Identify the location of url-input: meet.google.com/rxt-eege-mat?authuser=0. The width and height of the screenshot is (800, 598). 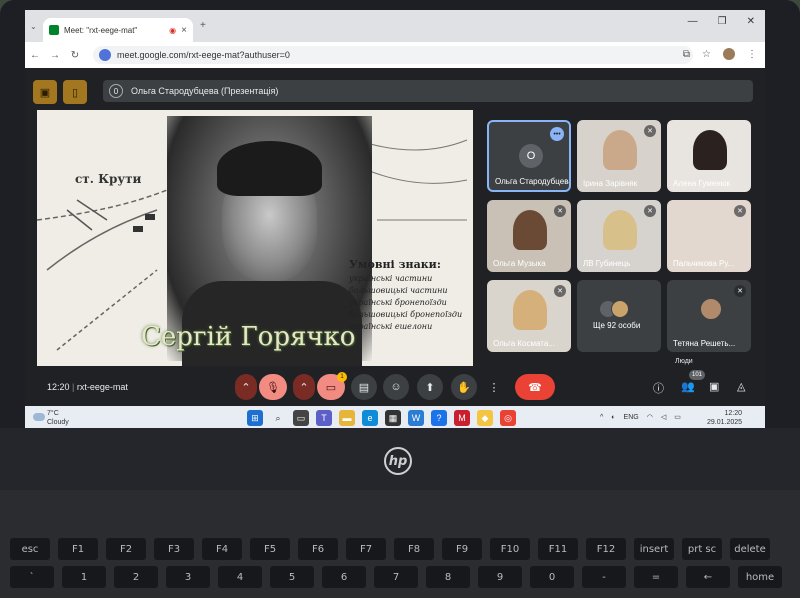
(393, 55).